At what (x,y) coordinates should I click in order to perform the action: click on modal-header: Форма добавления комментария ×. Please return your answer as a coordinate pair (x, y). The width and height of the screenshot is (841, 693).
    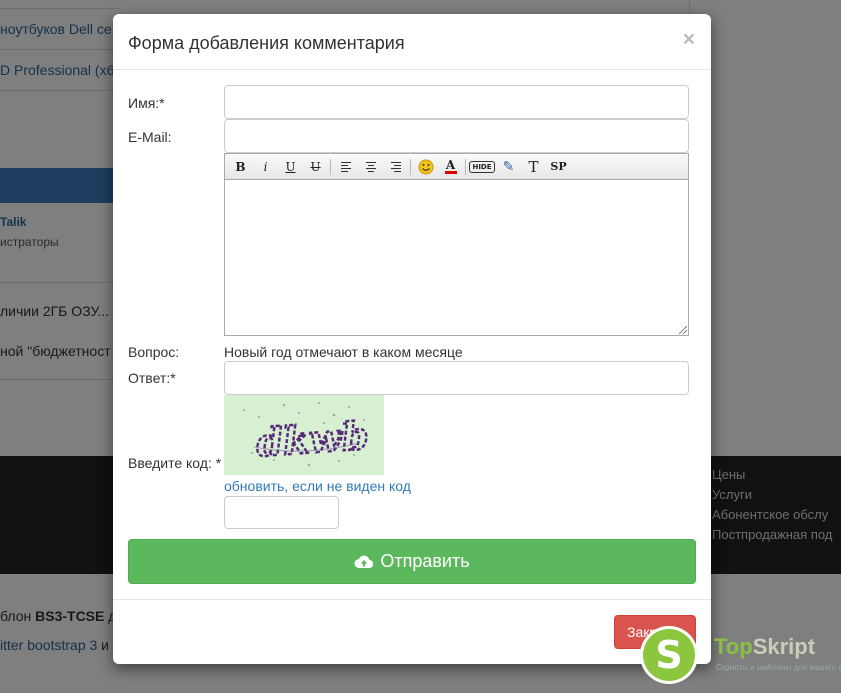
    Looking at the image, I should click on (412, 42).